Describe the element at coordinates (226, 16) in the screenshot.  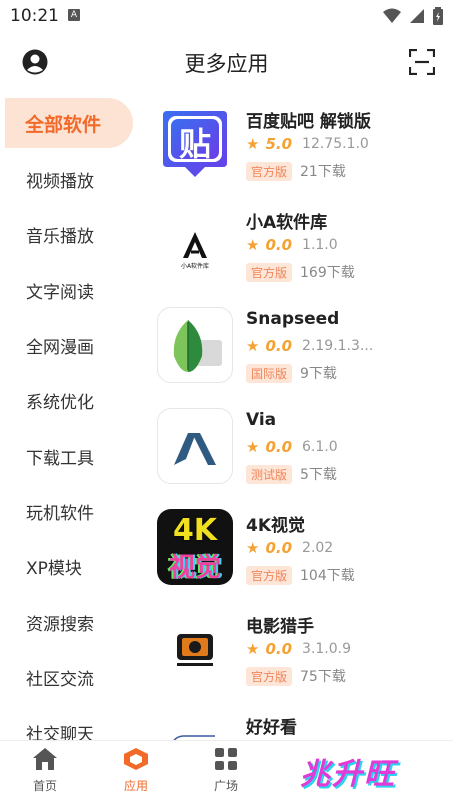
I see `status-bar: 10:21 A` at that location.